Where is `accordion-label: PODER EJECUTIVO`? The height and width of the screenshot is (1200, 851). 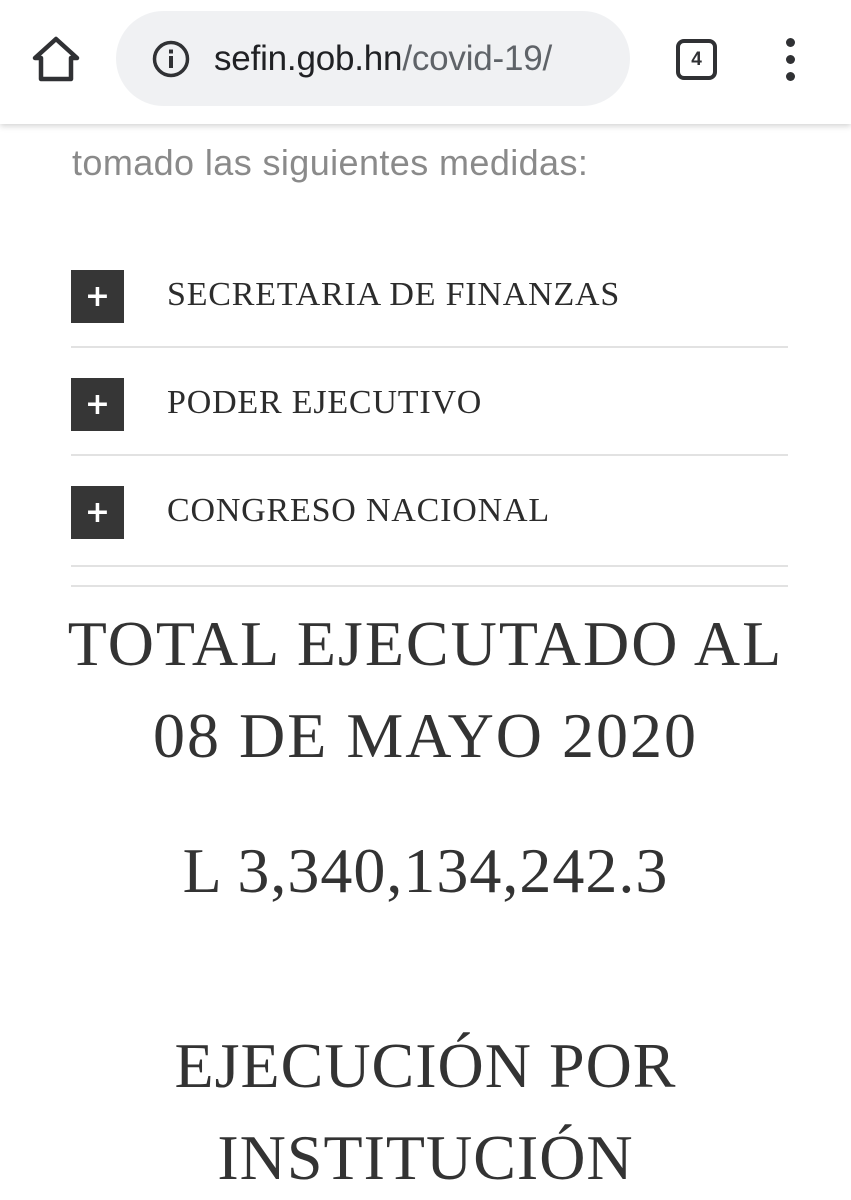 accordion-label: PODER EJECUTIVO is located at coordinates (324, 403).